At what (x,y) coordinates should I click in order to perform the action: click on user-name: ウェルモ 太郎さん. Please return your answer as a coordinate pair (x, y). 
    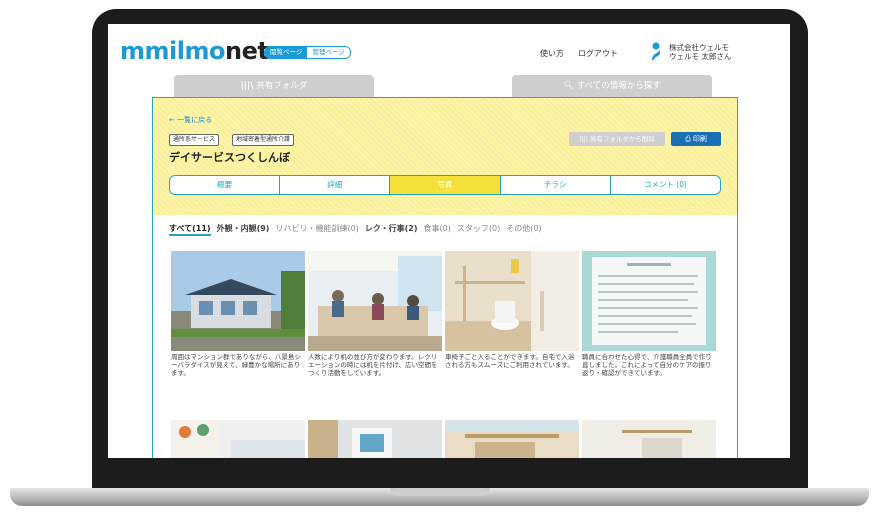
    Looking at the image, I should click on (700, 56).